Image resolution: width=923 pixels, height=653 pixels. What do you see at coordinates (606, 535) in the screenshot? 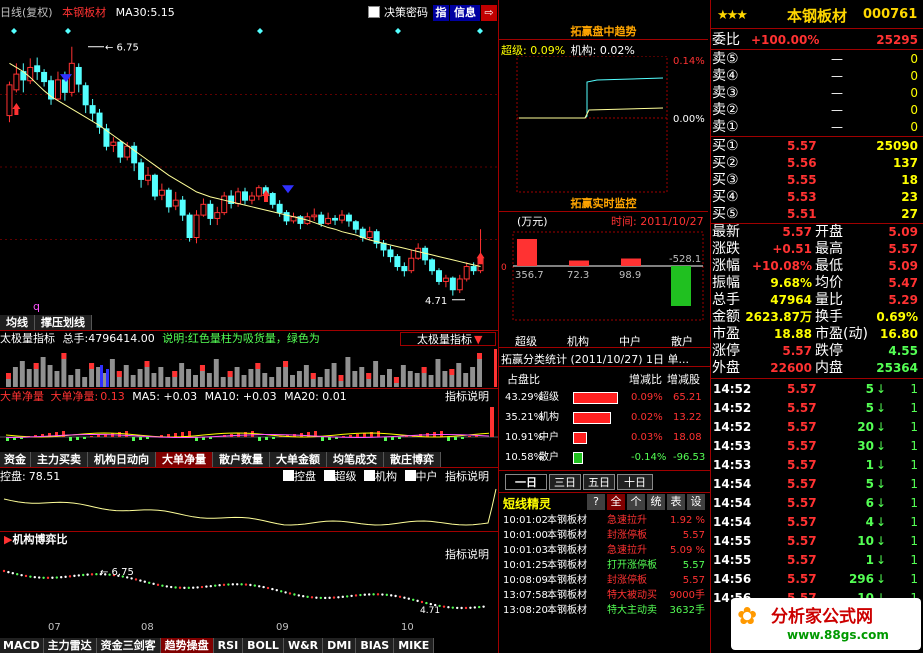
I see `alert-row: 10:01:00 本钢板材 封涨停板 5.57` at bounding box center [606, 535].